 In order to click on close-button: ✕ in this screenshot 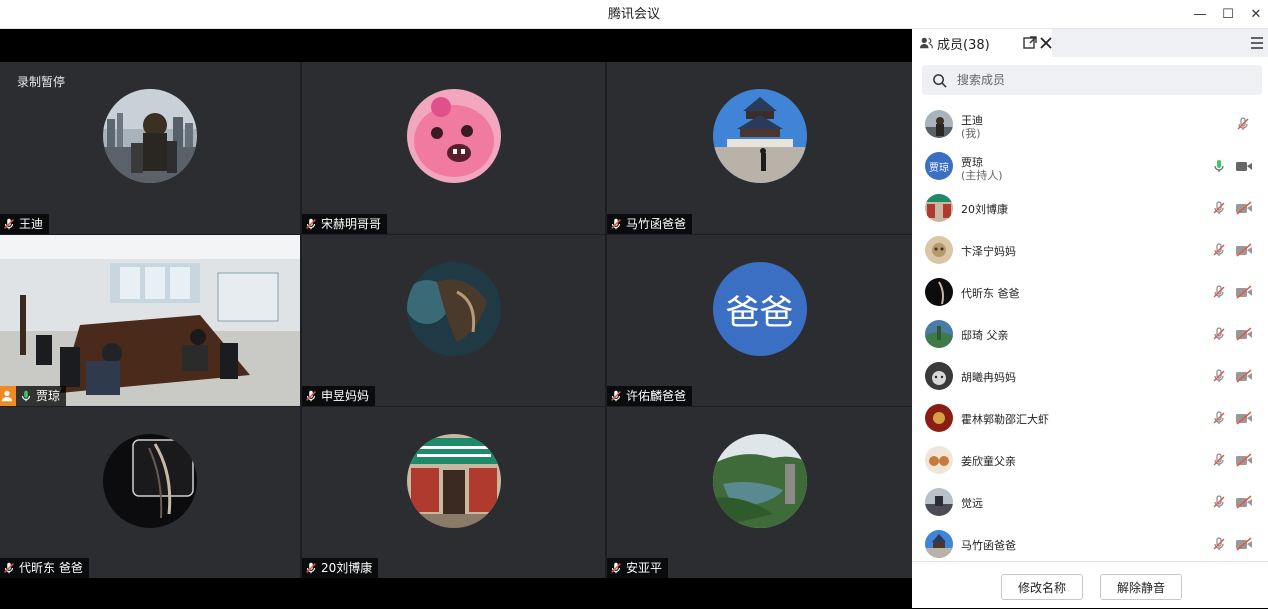, I will do `click(1255, 14)`.